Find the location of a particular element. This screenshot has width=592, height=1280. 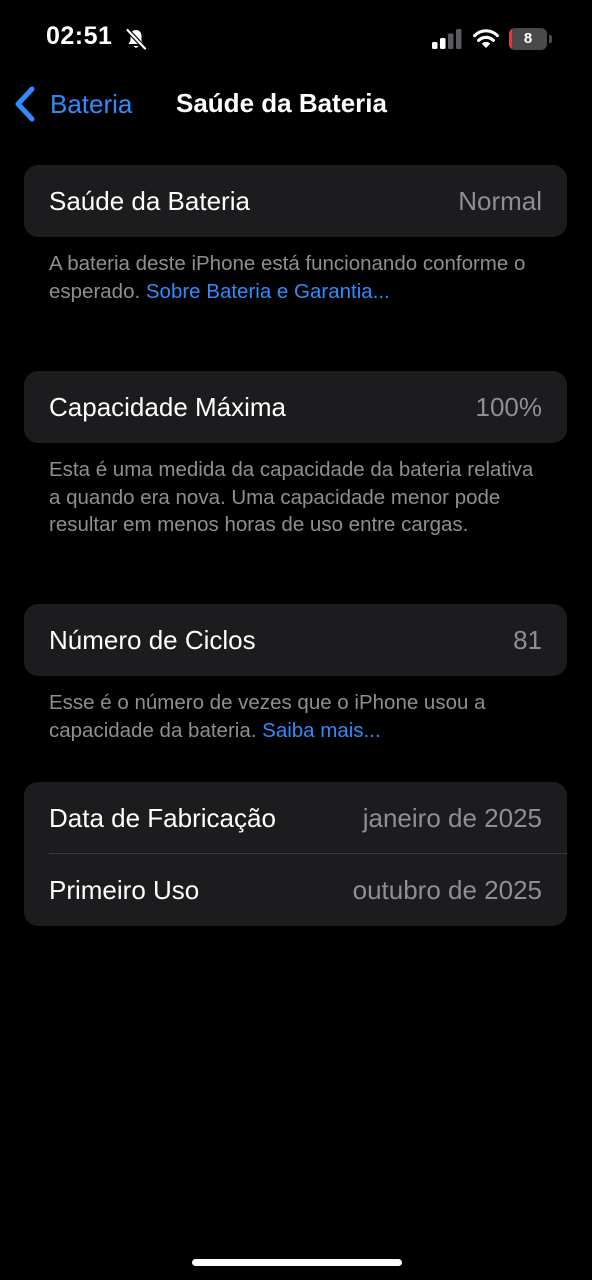

home-indicator is located at coordinates (297, 1262).